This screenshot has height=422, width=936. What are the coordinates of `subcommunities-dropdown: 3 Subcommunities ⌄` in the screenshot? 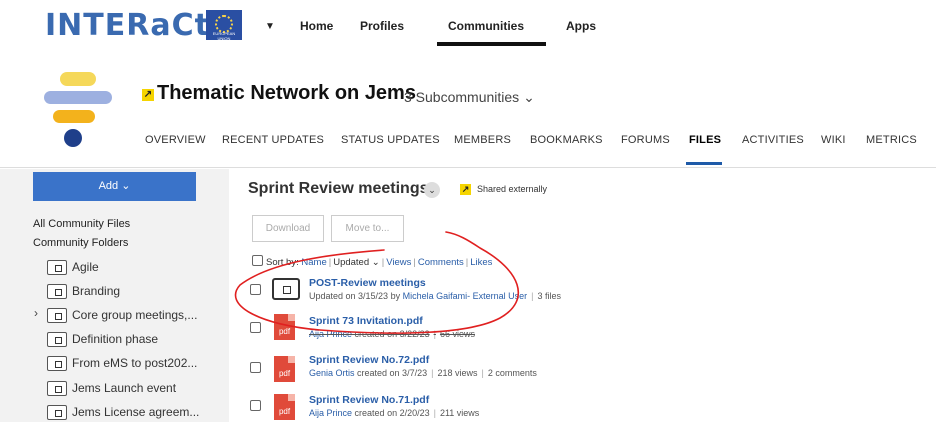 It's located at (469, 97).